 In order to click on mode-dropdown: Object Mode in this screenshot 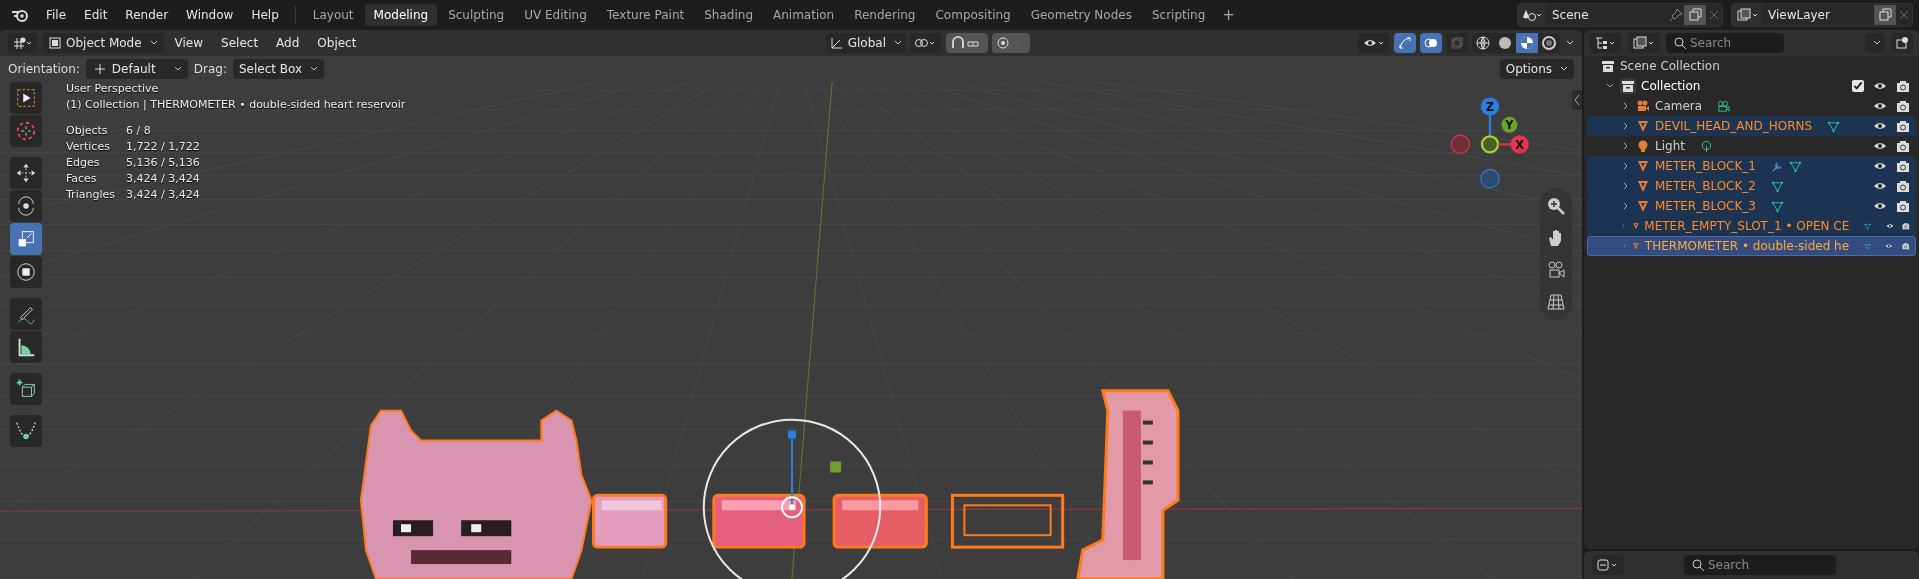, I will do `click(103, 43)`.